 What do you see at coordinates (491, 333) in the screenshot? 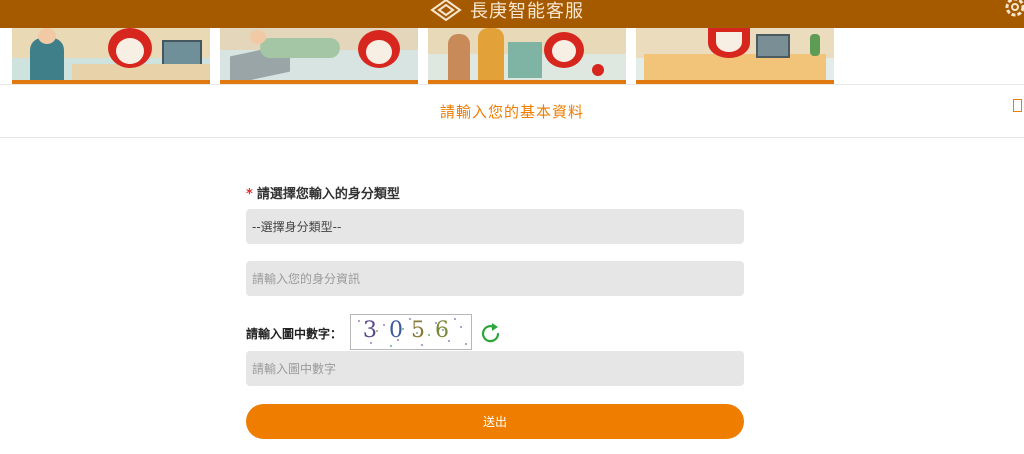
I see `refresh-icon` at bounding box center [491, 333].